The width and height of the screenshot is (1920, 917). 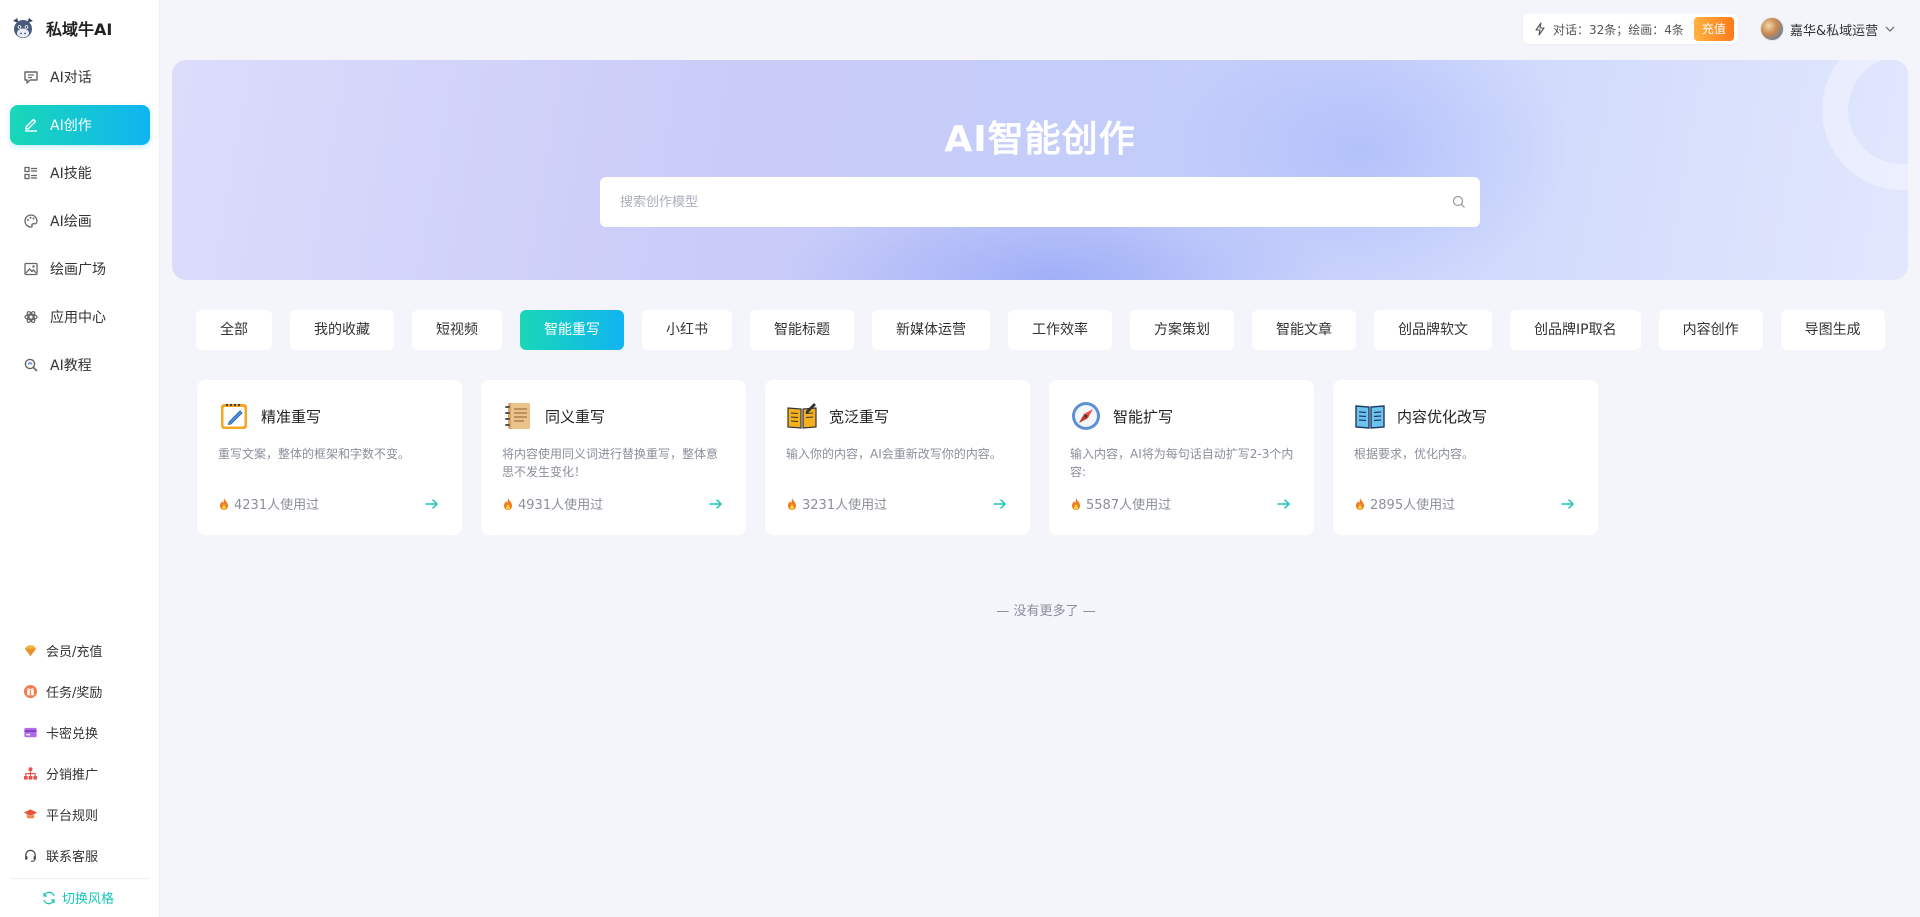 I want to click on nav-item-label: AI创作, so click(x=71, y=126).